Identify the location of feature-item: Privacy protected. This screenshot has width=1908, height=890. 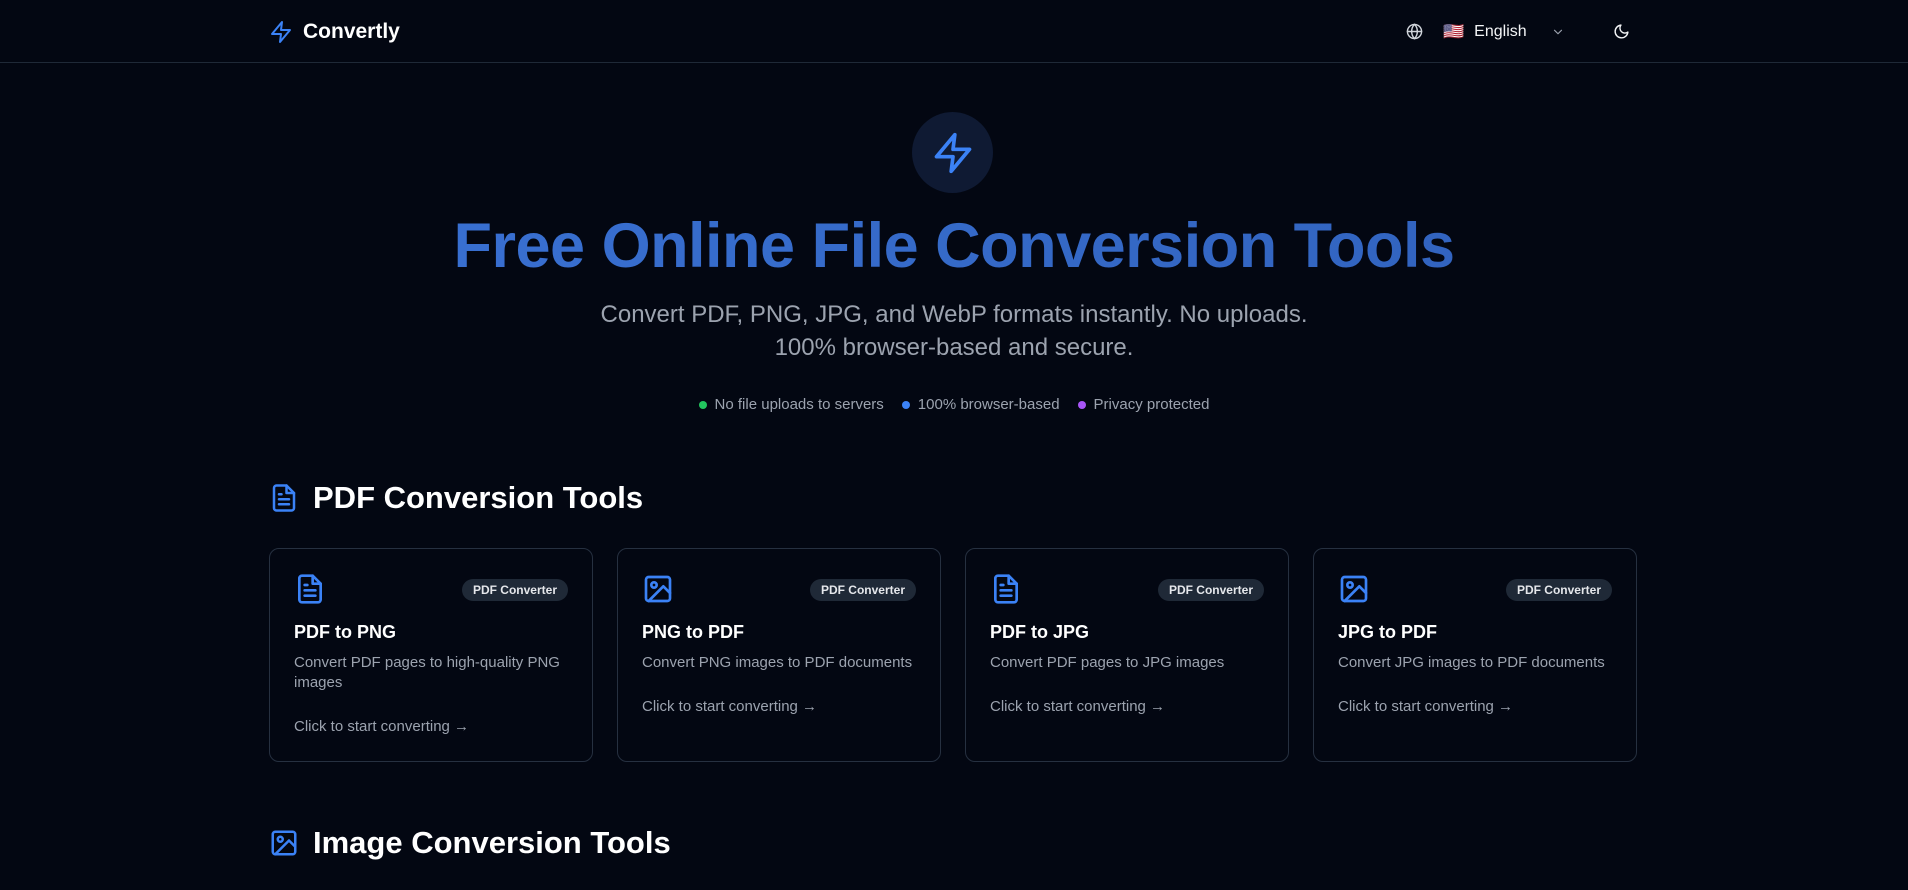
(1143, 404).